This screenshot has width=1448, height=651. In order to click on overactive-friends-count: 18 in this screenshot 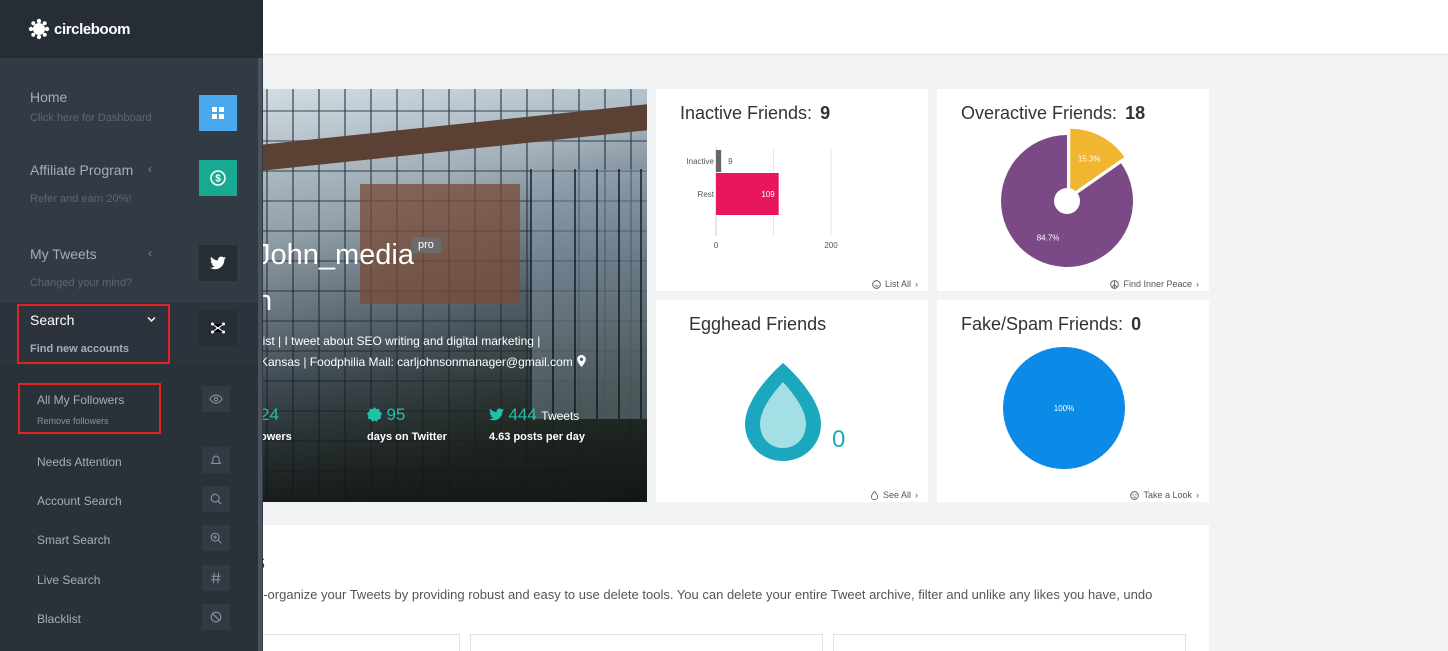, I will do `click(1135, 113)`.